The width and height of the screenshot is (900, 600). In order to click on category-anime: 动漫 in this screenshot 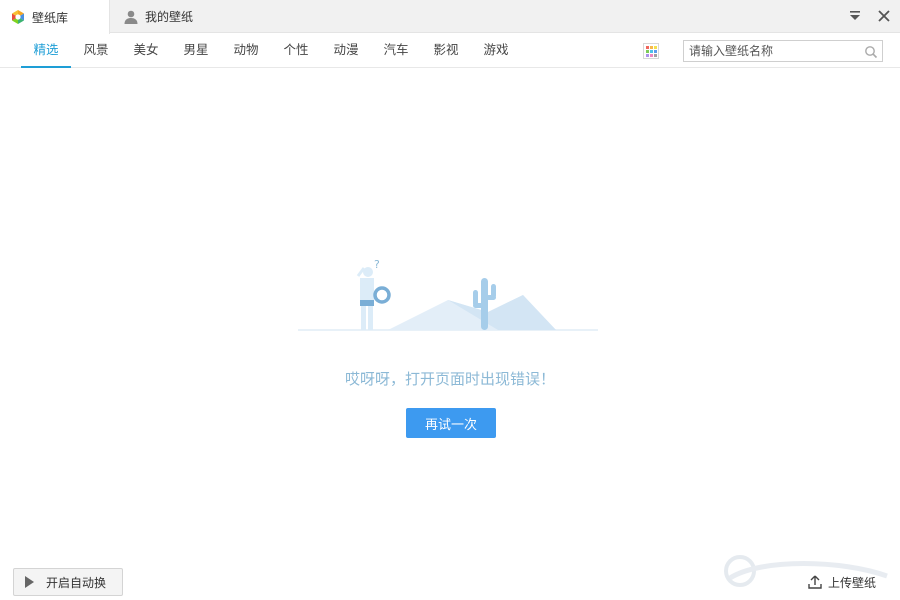, I will do `click(346, 50)`.